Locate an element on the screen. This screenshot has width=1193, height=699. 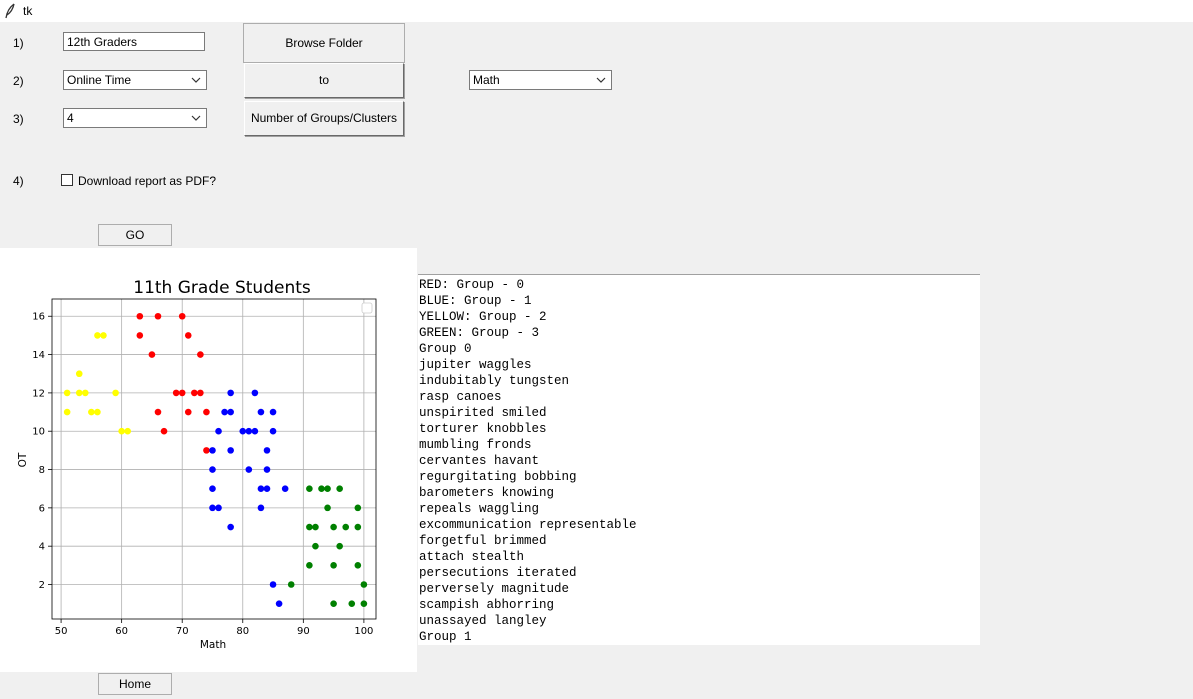
to-button: to is located at coordinates (324, 80).